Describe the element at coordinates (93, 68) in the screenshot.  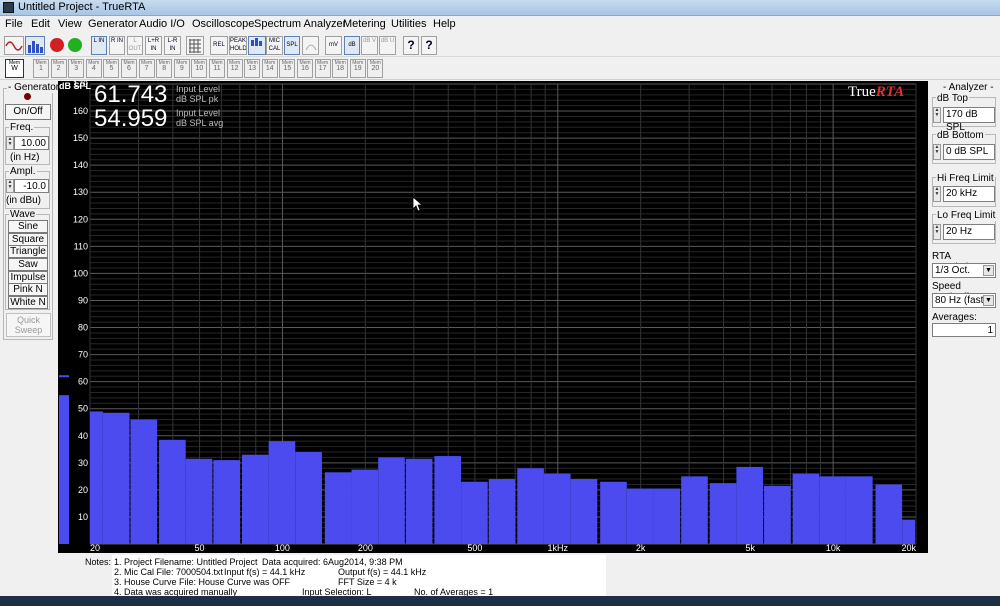
I see `memory-button-4: Mem 4` at that location.